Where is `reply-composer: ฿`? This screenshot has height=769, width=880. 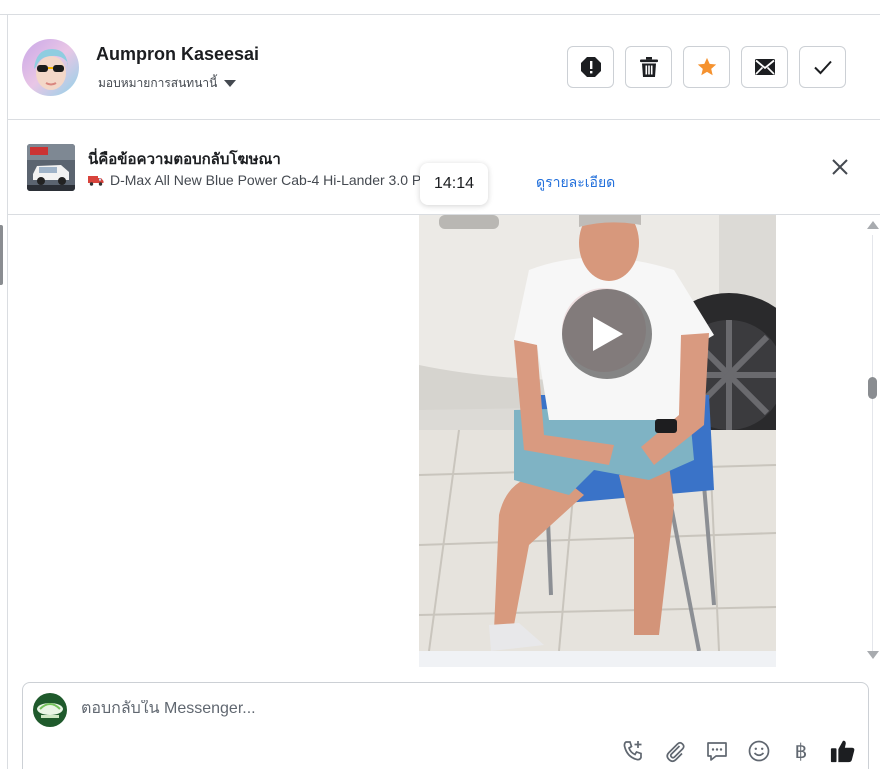 reply-composer: ฿ is located at coordinates (445, 725).